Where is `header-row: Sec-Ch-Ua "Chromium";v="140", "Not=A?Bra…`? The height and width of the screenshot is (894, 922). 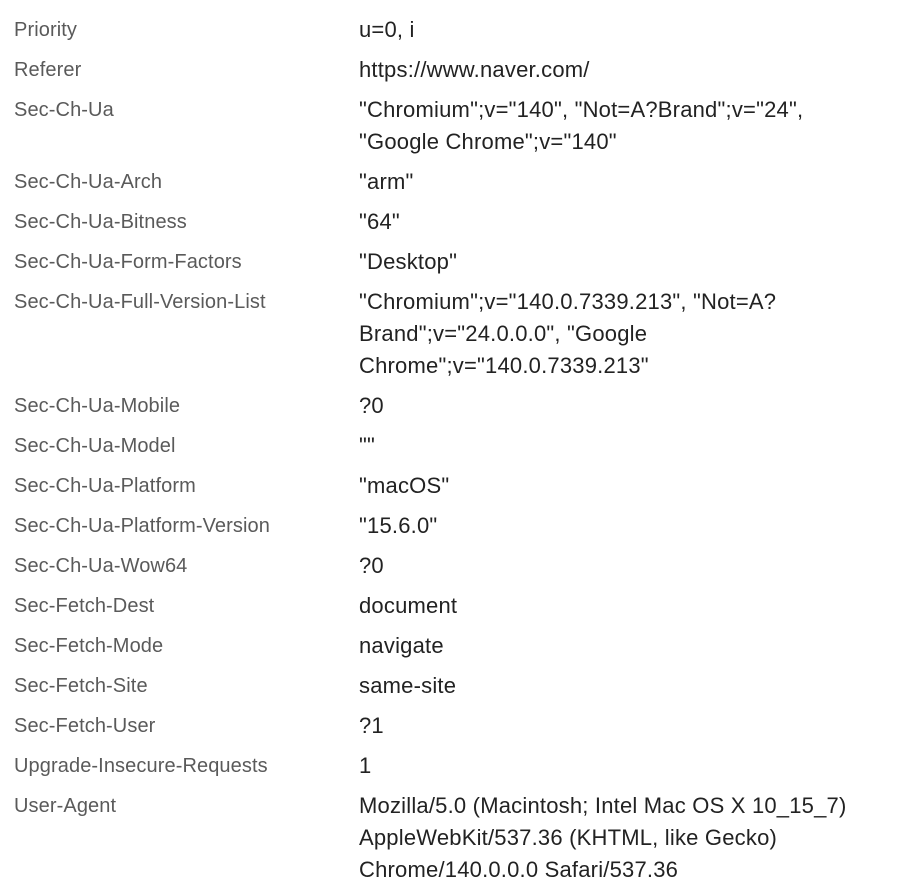
header-row: Sec-Ch-Ua "Chromium";v="140", "Not=A?Bra… is located at coordinates (461, 130).